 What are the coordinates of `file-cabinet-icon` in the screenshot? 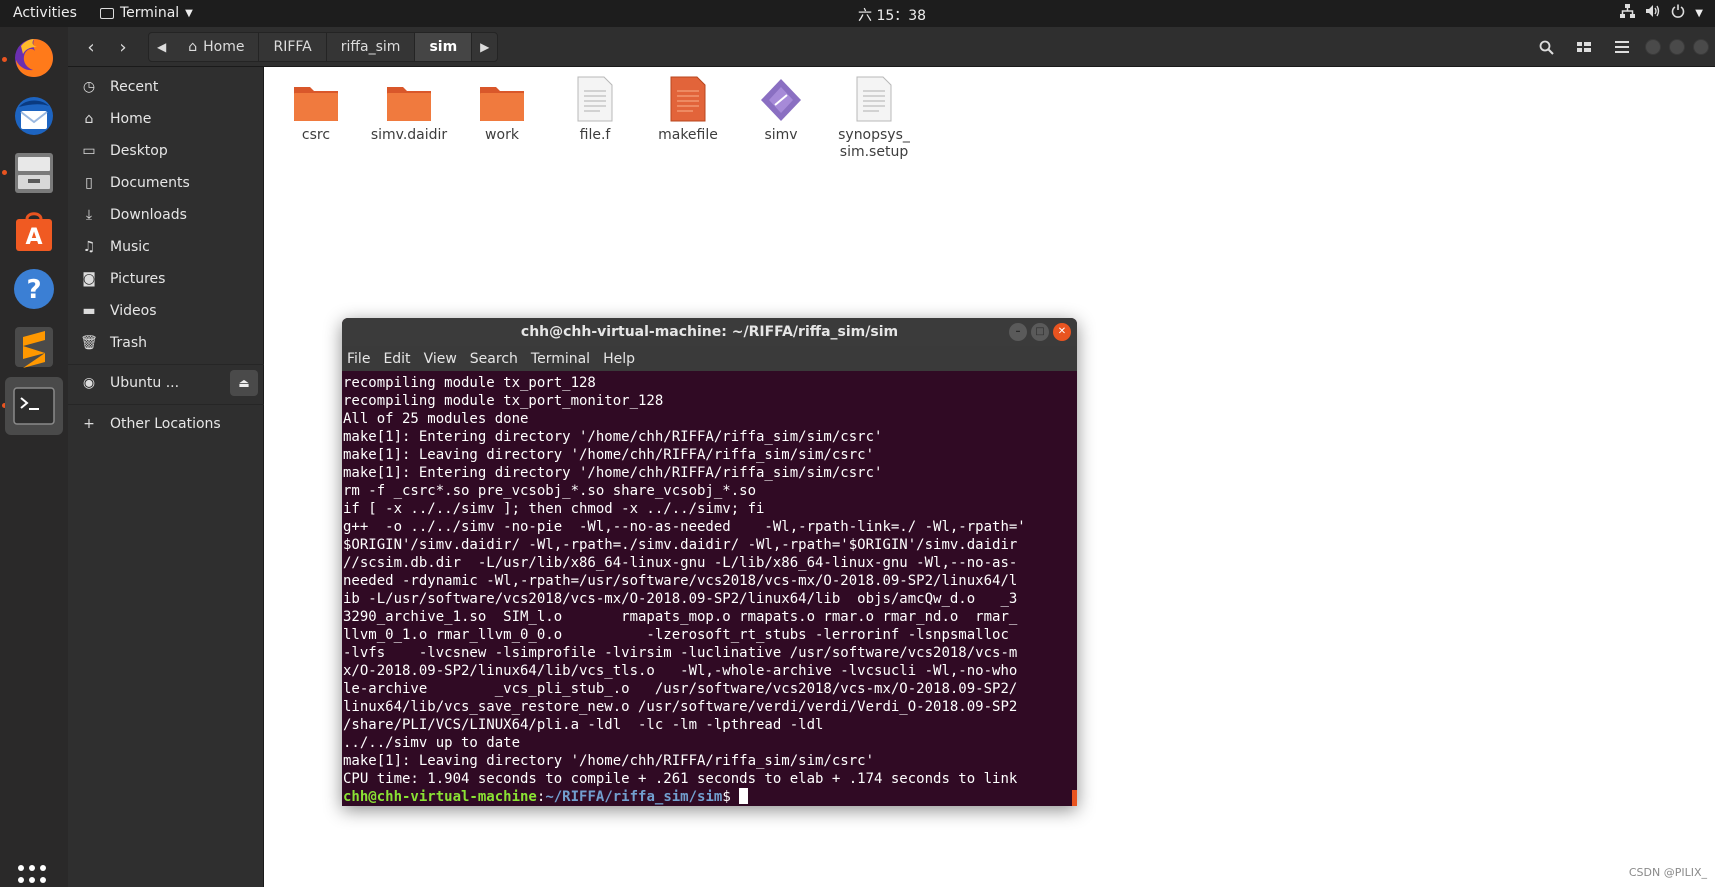 It's located at (34, 173).